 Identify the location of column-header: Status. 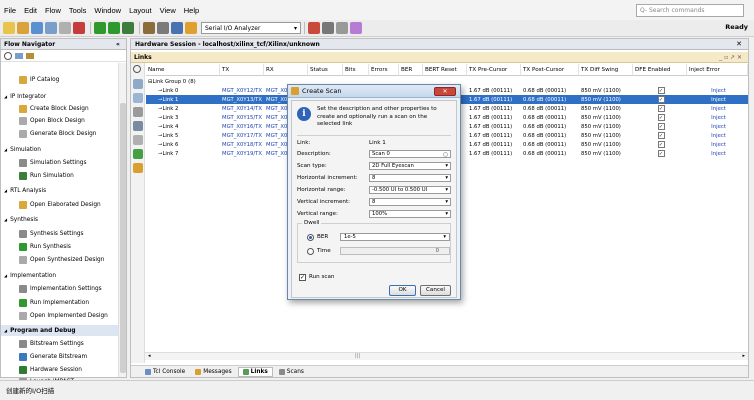
(325, 70).